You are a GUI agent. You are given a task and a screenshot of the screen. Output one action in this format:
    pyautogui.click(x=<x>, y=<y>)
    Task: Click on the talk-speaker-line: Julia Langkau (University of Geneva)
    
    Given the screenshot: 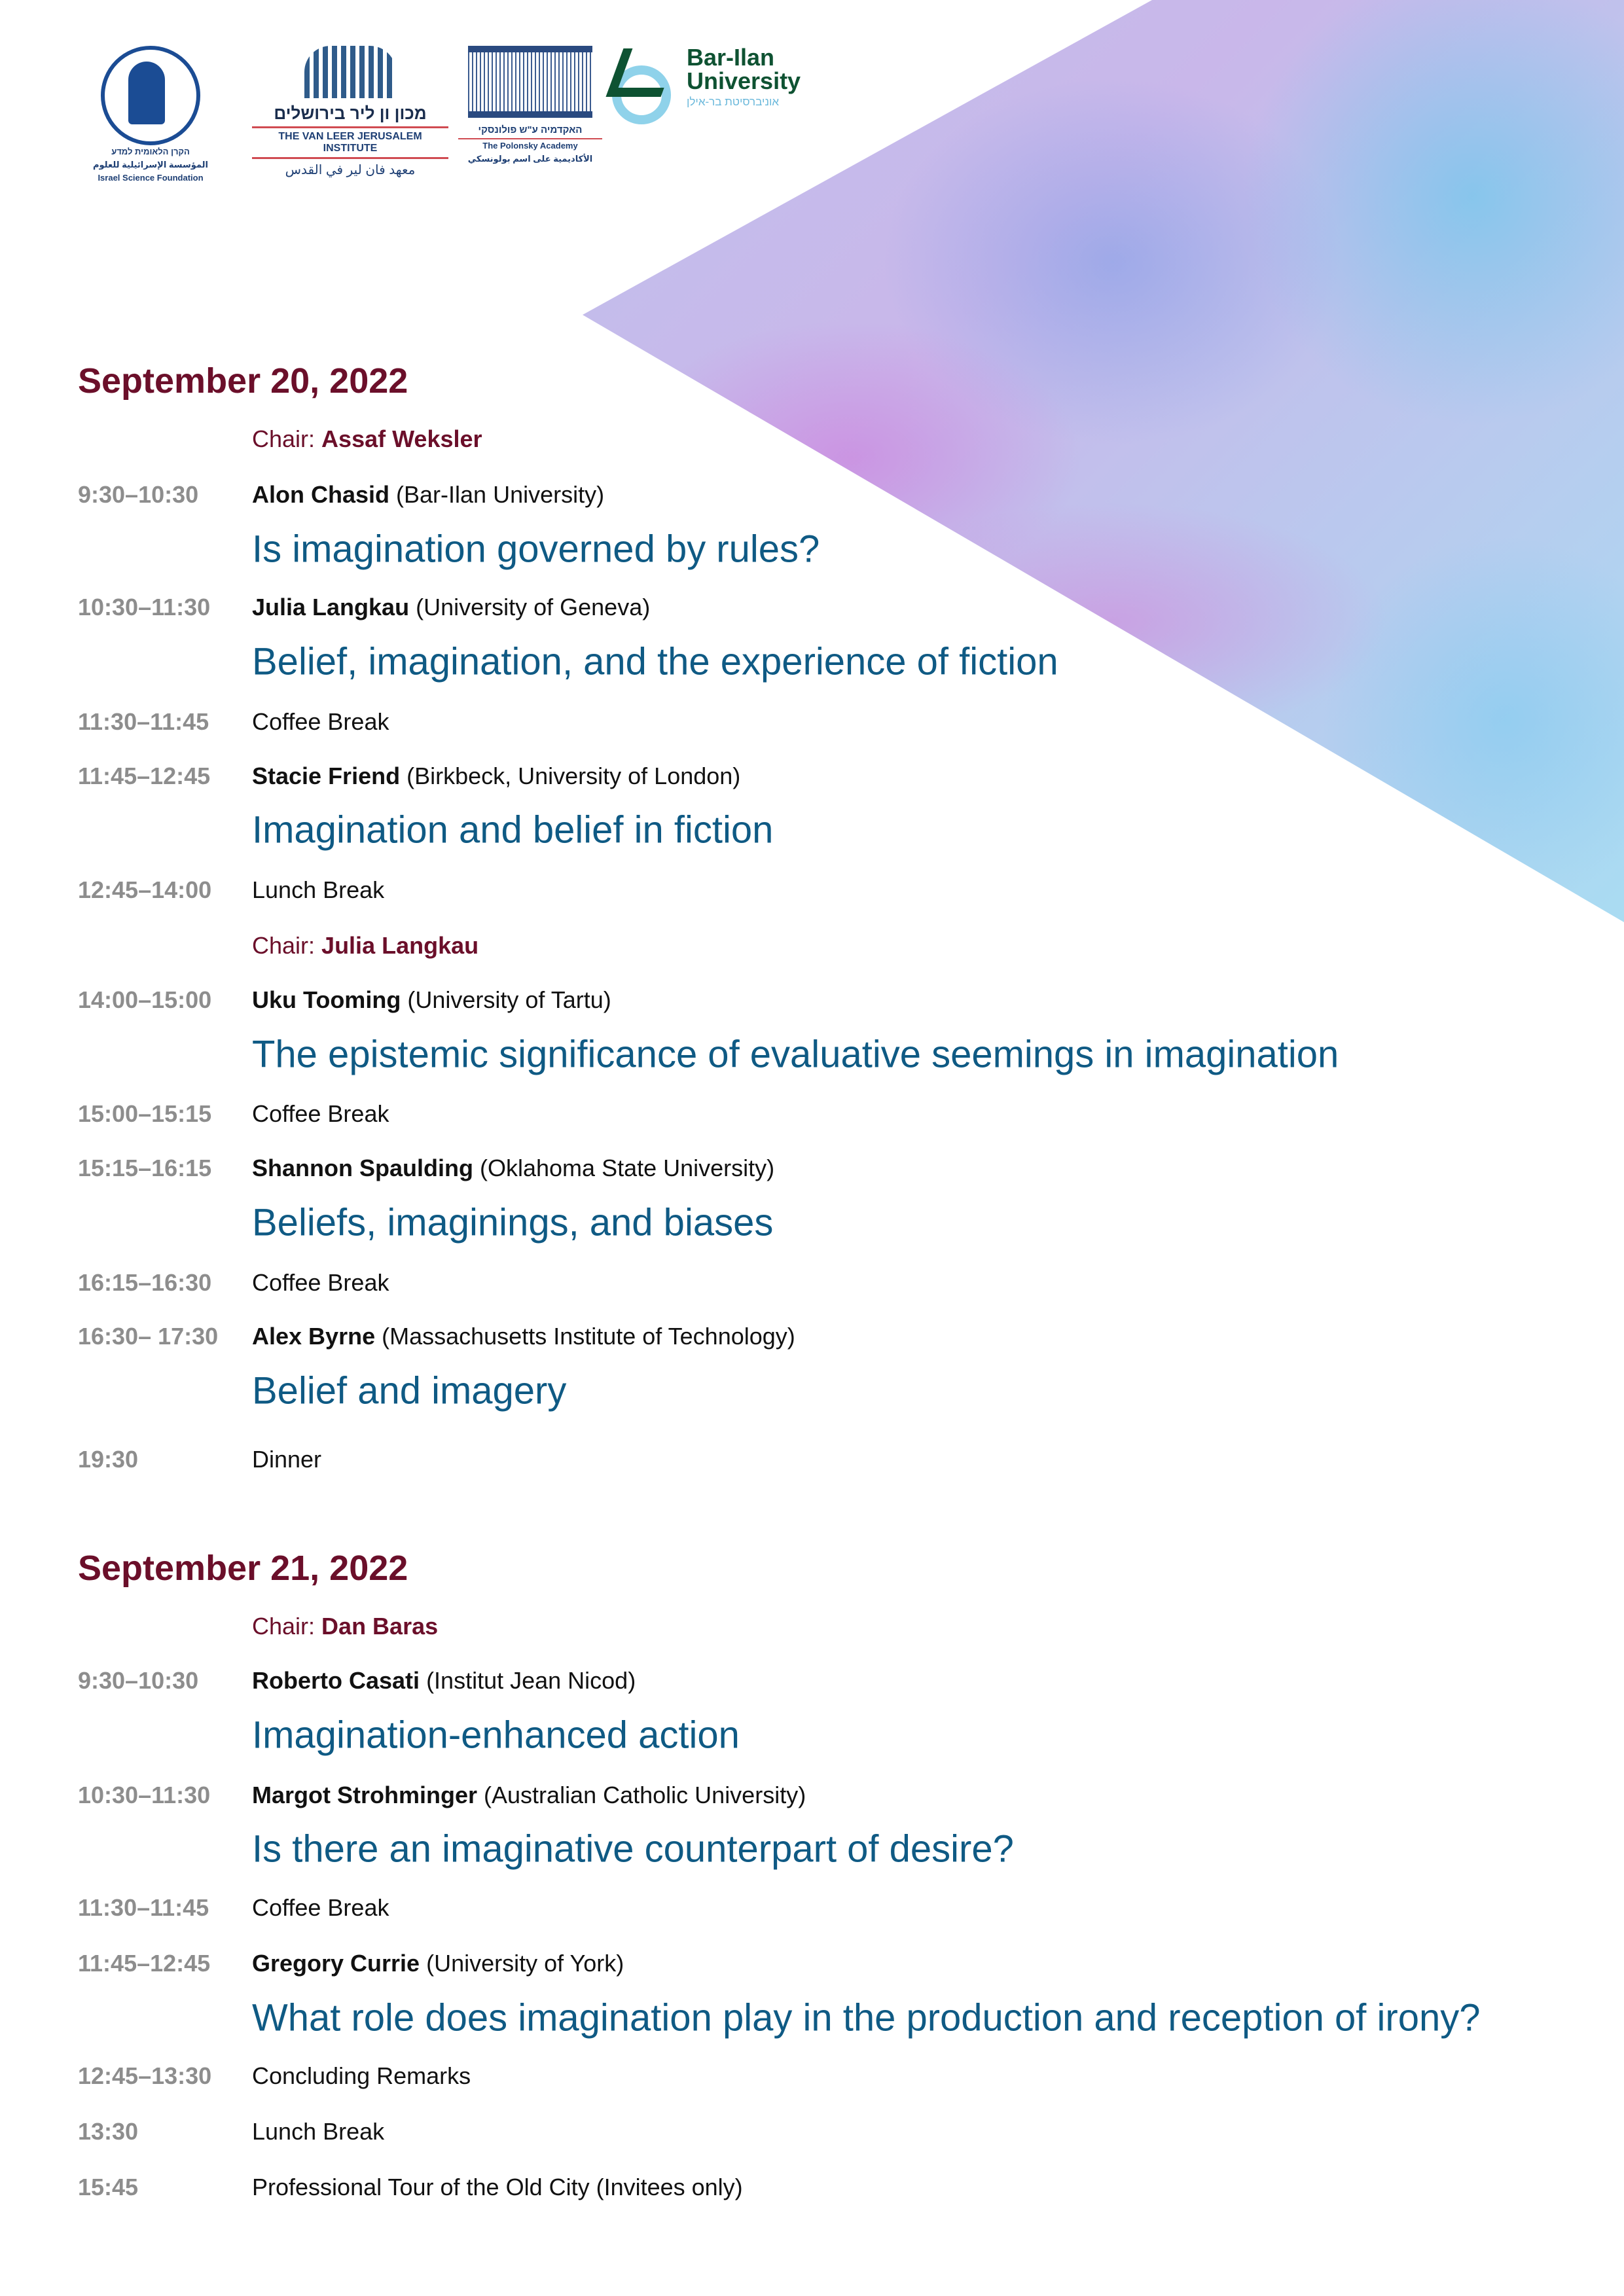 What is the action you would take?
    pyautogui.click(x=451, y=607)
    